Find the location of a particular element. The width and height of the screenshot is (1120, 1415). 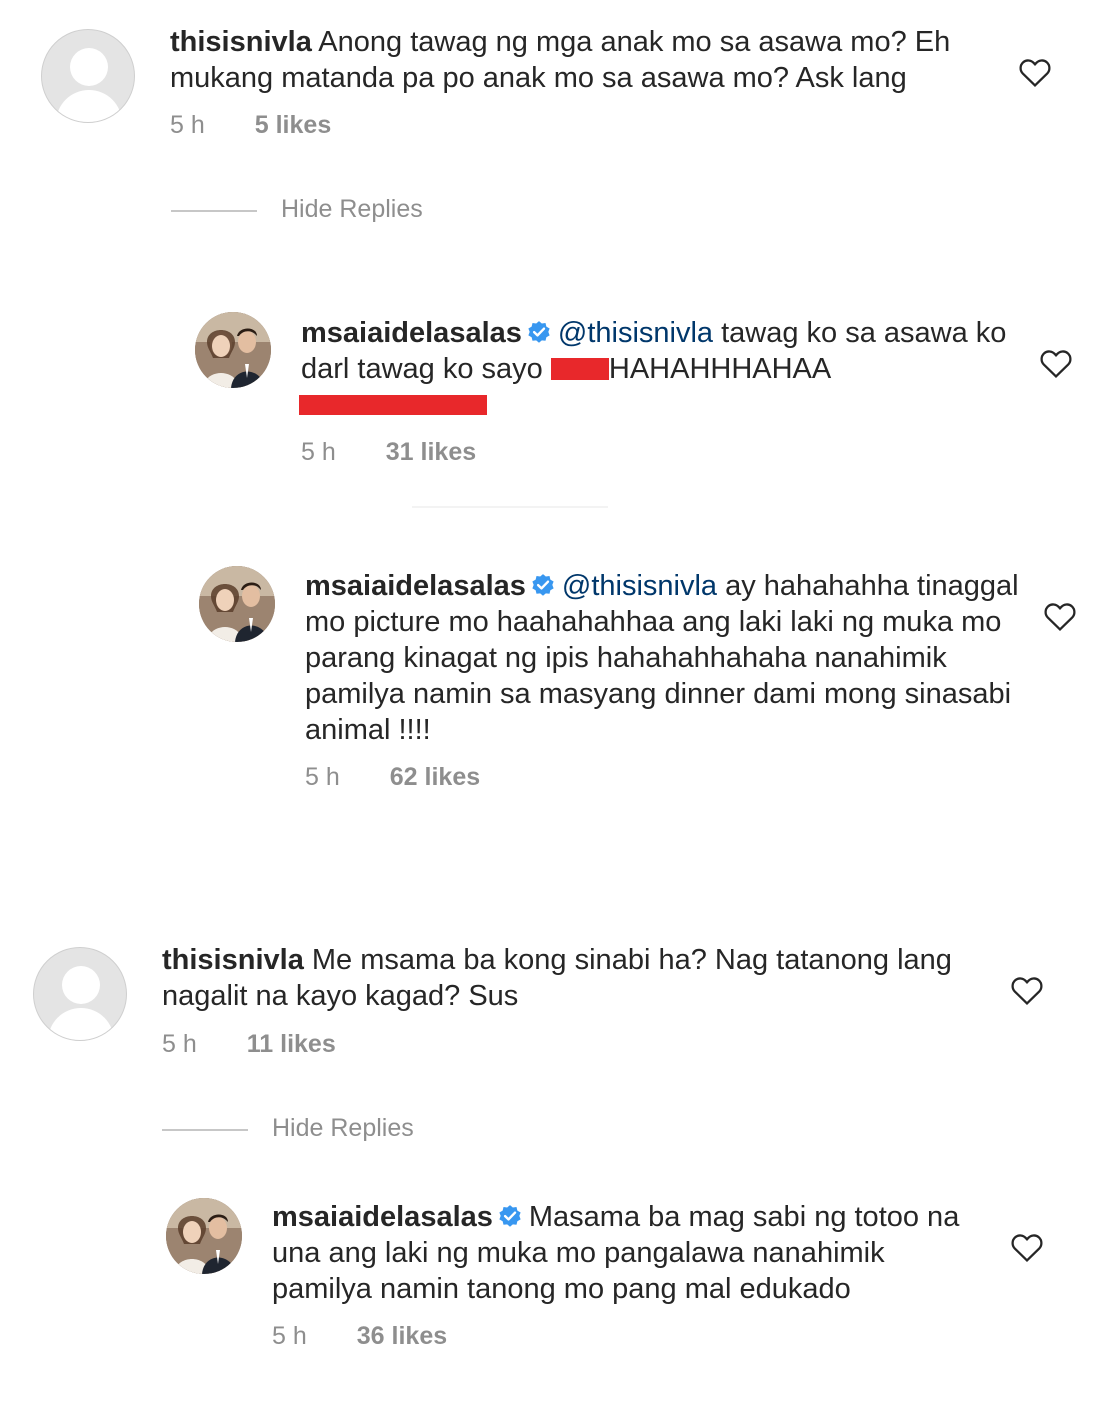

comment-likes: 11 likes is located at coordinates (291, 1044).